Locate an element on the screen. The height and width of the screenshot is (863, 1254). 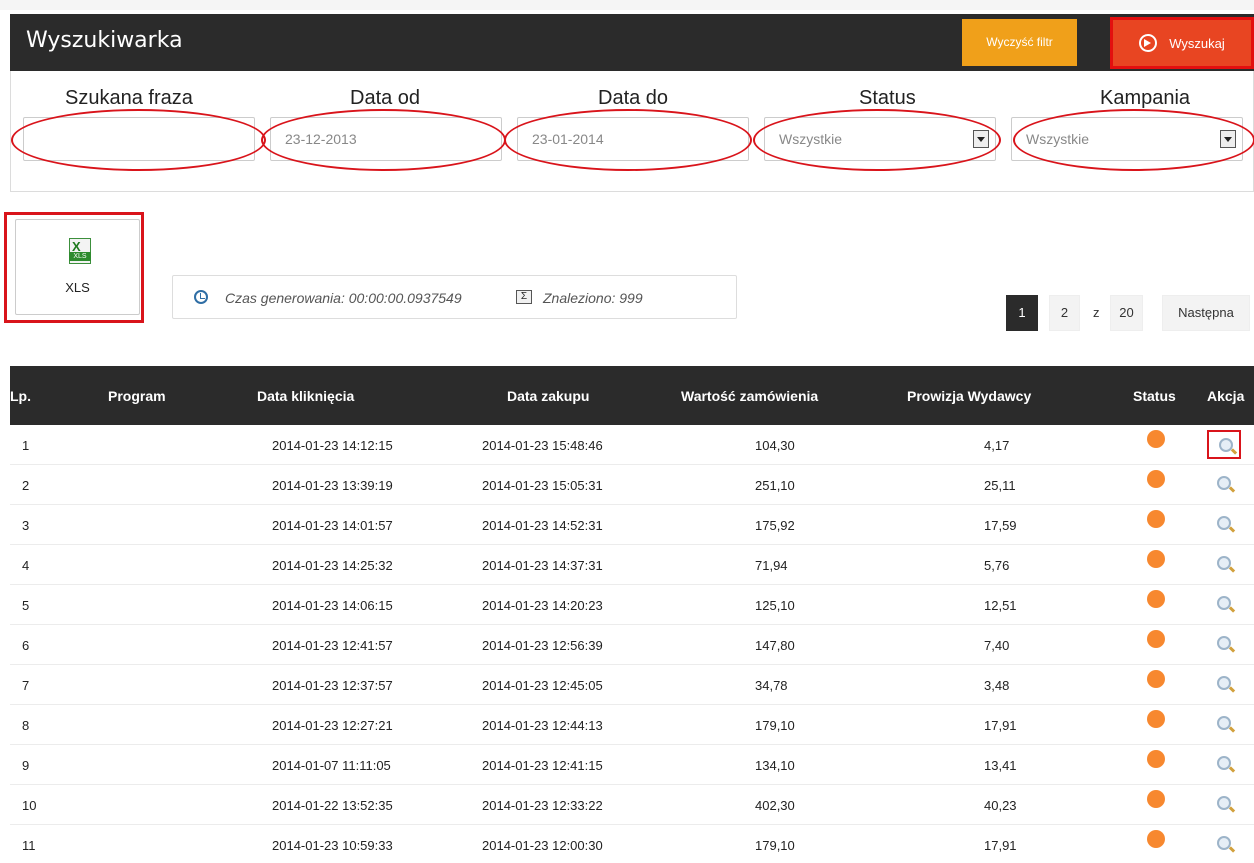
status-select-value: Wszystkie is located at coordinates (810, 139).